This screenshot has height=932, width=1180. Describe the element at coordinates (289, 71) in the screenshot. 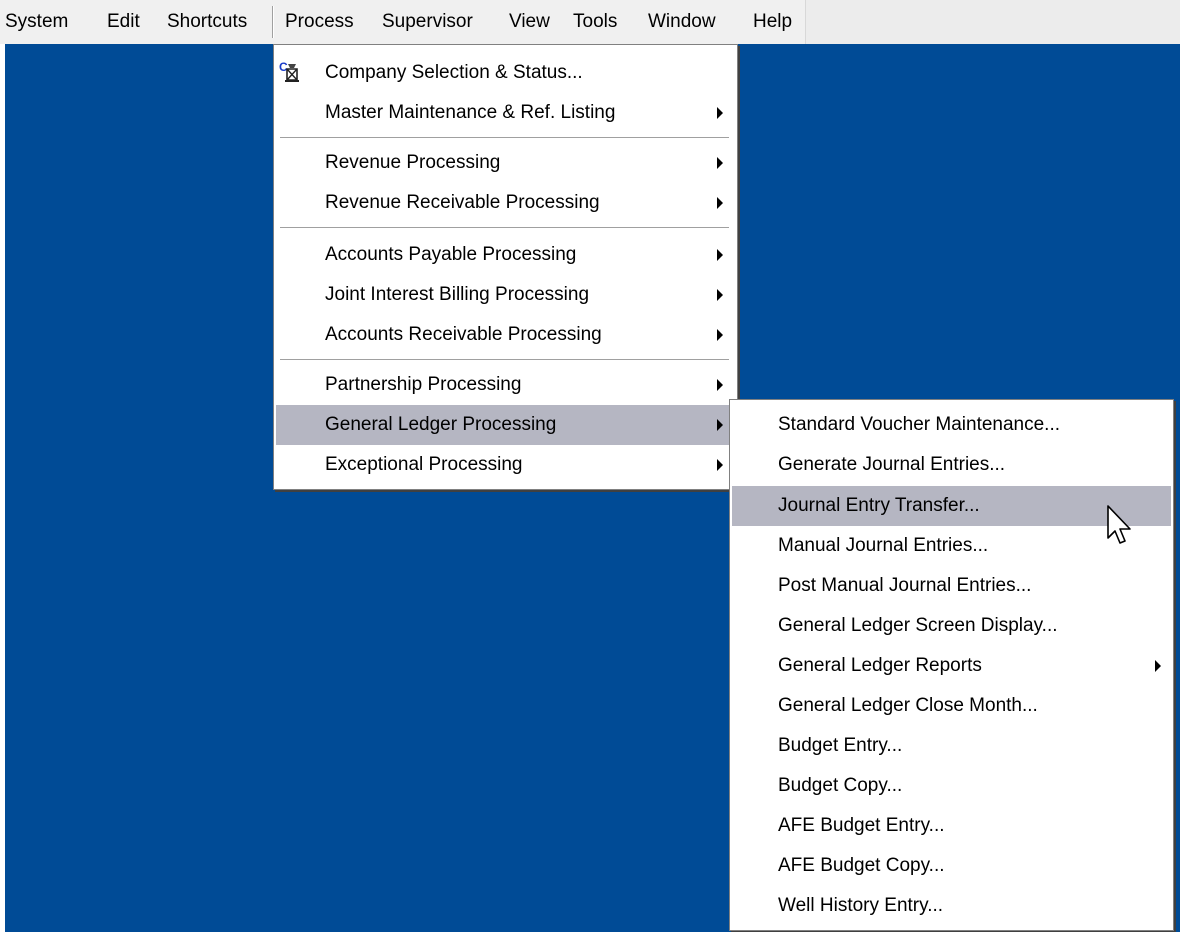

I see `company-status-icon: C` at that location.